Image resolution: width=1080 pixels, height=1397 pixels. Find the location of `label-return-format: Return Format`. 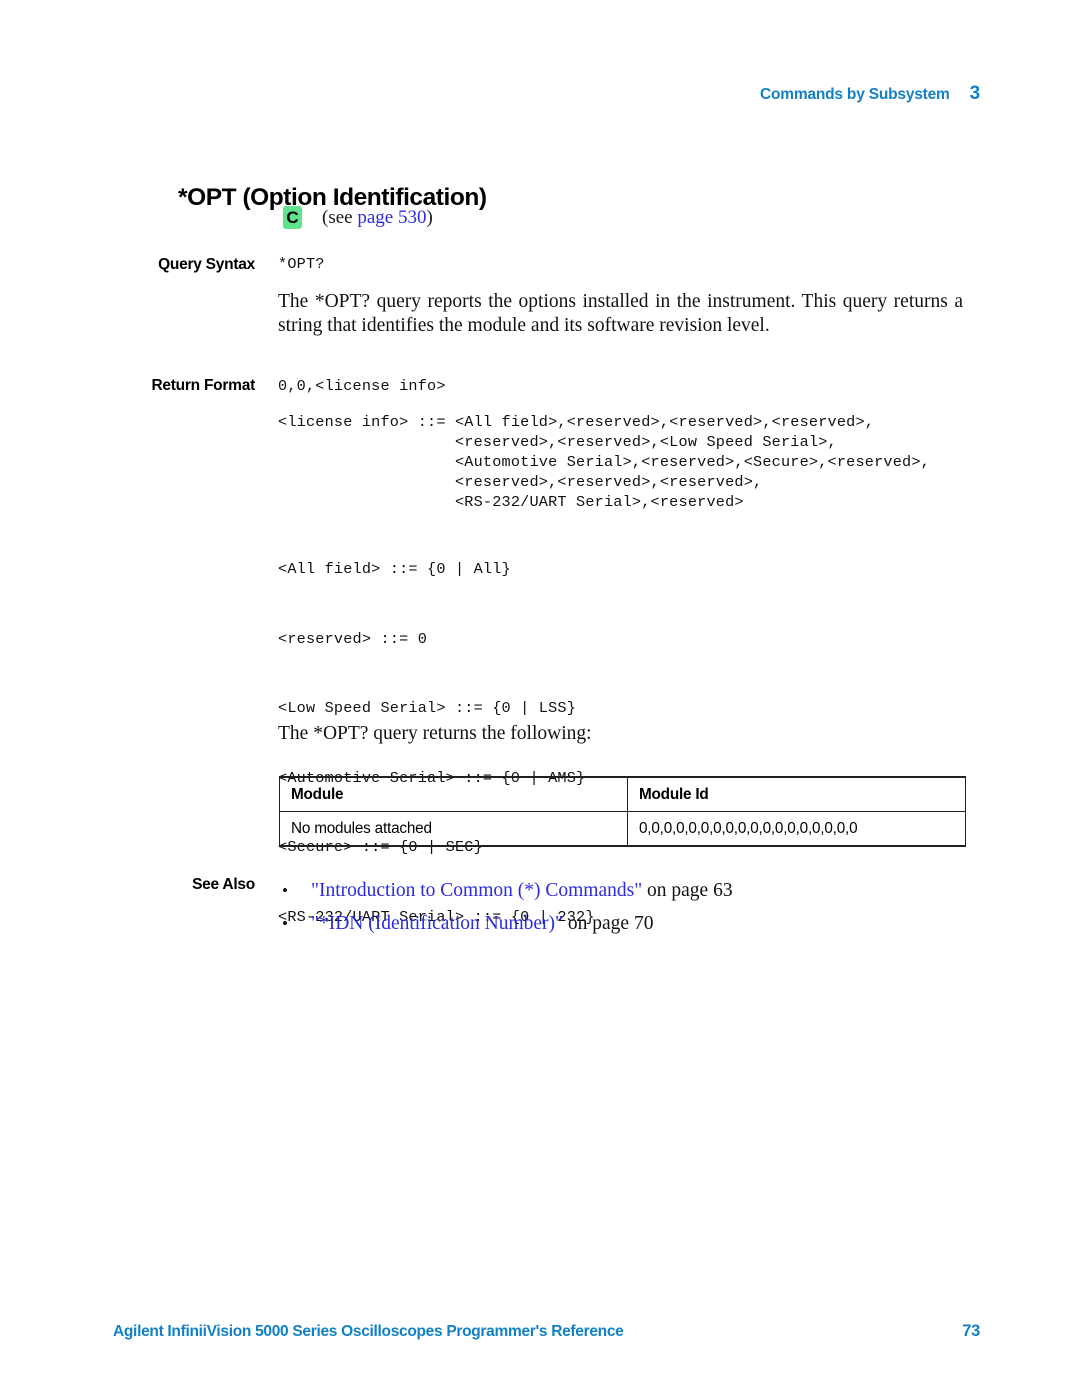

label-return-format: Return Format is located at coordinates (203, 385).